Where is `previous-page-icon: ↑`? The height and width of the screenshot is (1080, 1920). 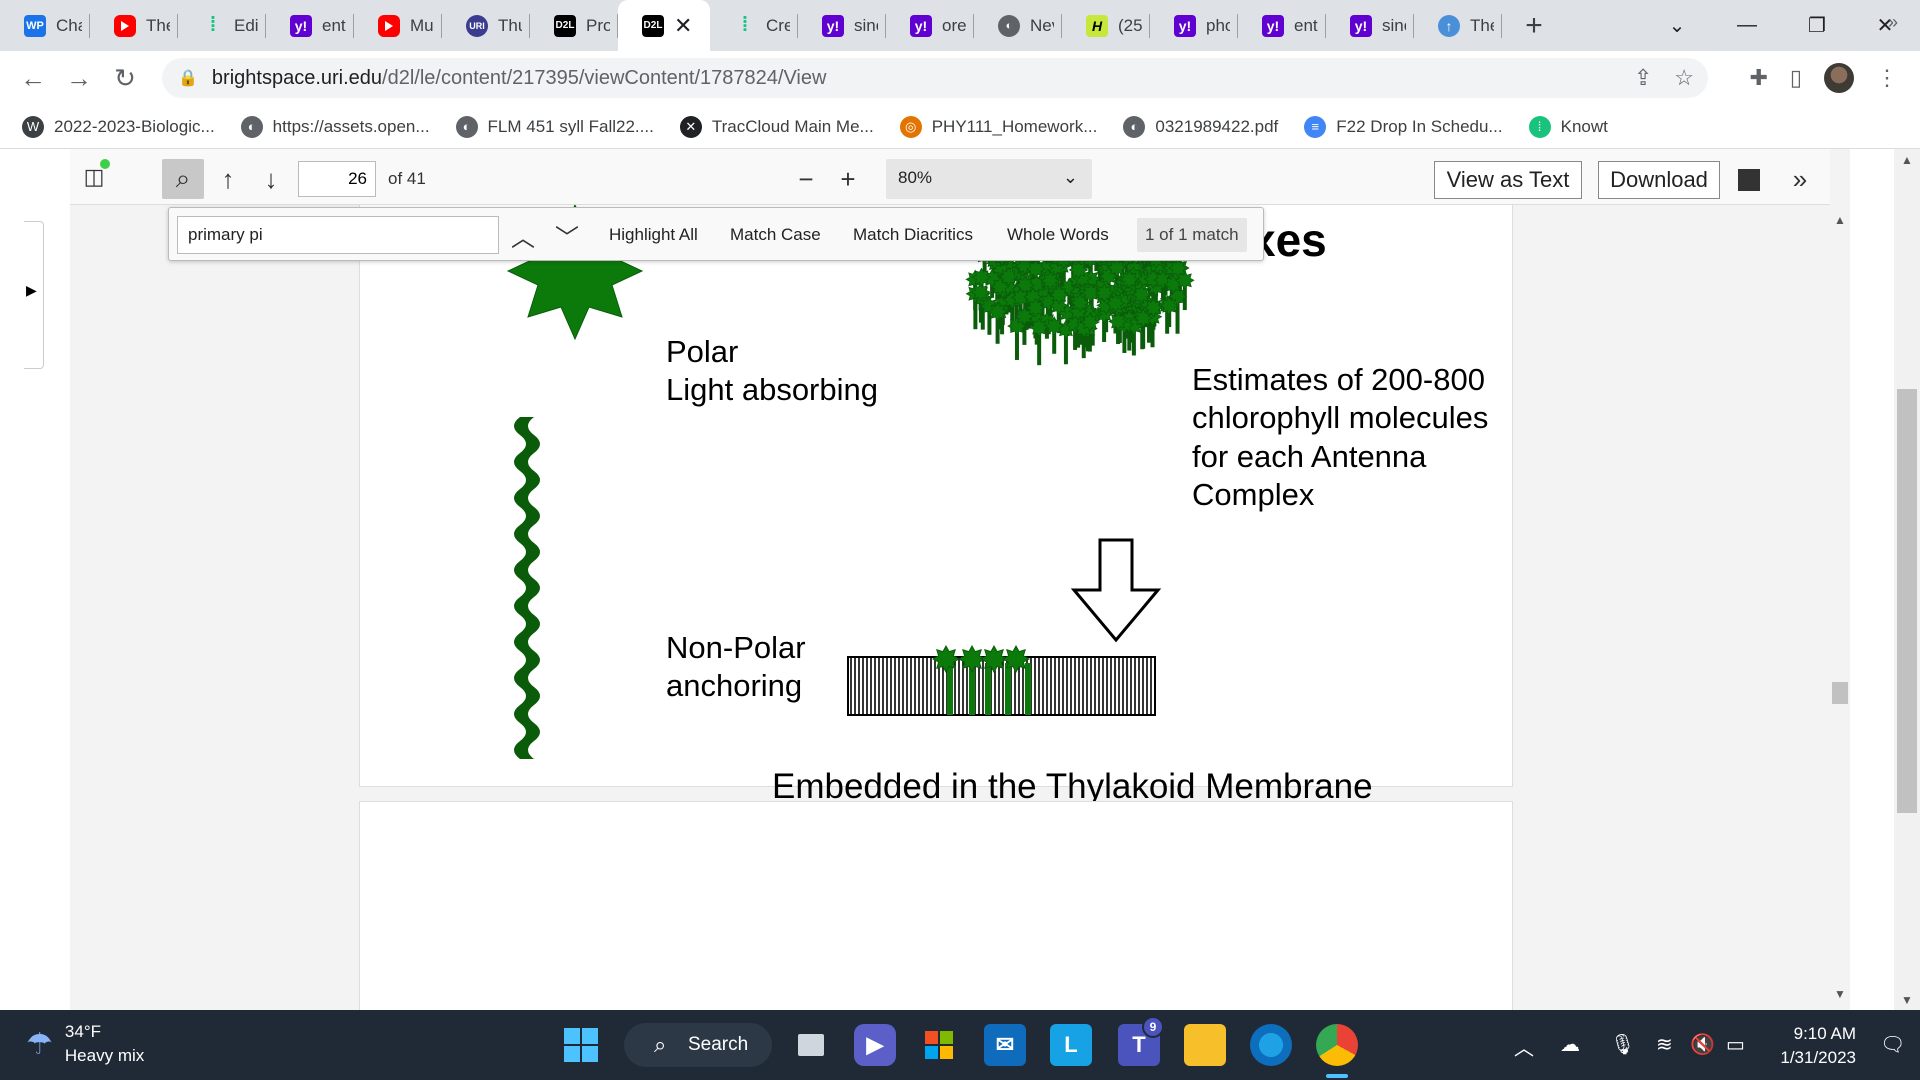 previous-page-icon: ↑ is located at coordinates (228, 179).